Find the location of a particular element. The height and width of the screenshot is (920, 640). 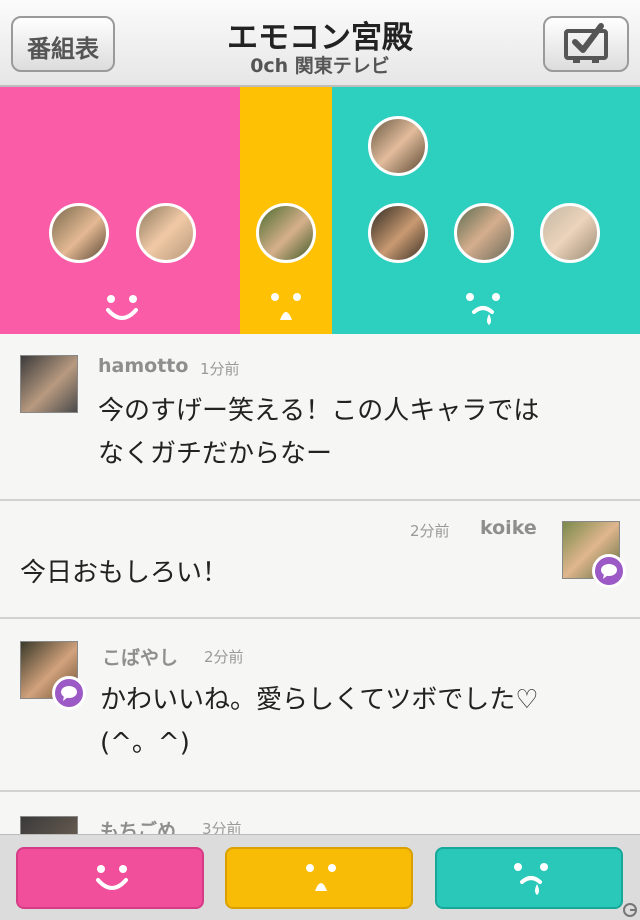

username: こばやし is located at coordinates (140, 656).